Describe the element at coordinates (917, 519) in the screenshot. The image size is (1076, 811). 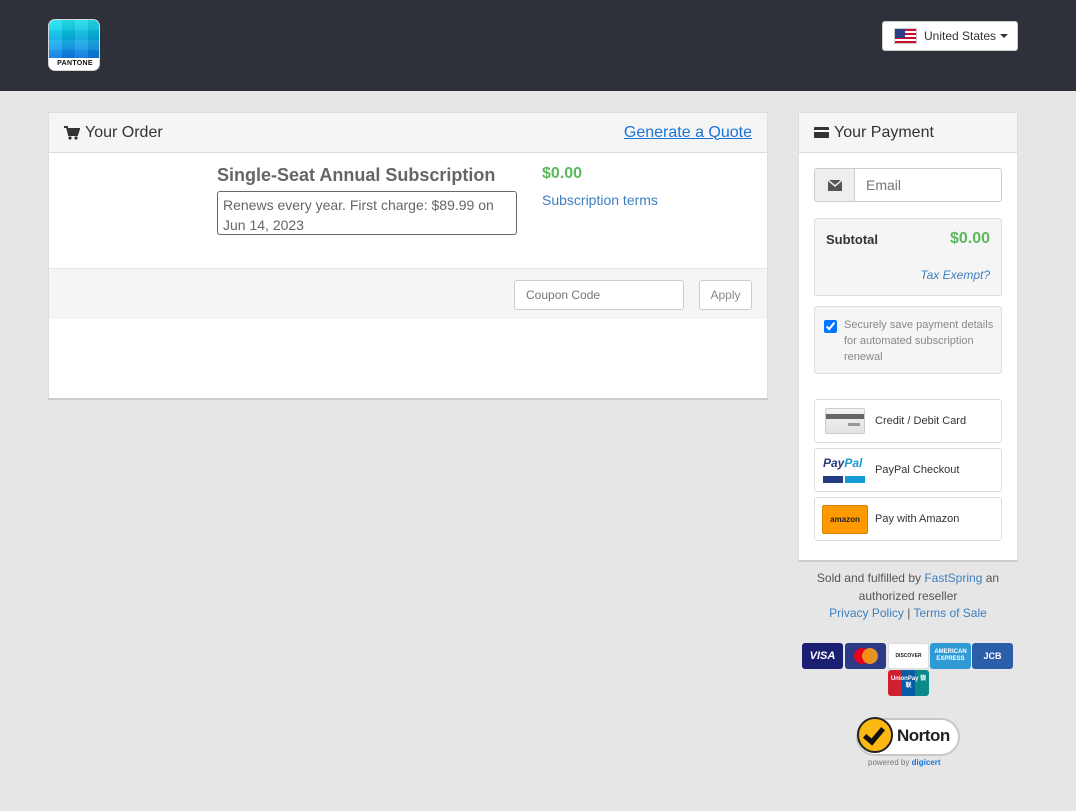
I see `amazon-pay-label: Pay with Amazon` at that location.